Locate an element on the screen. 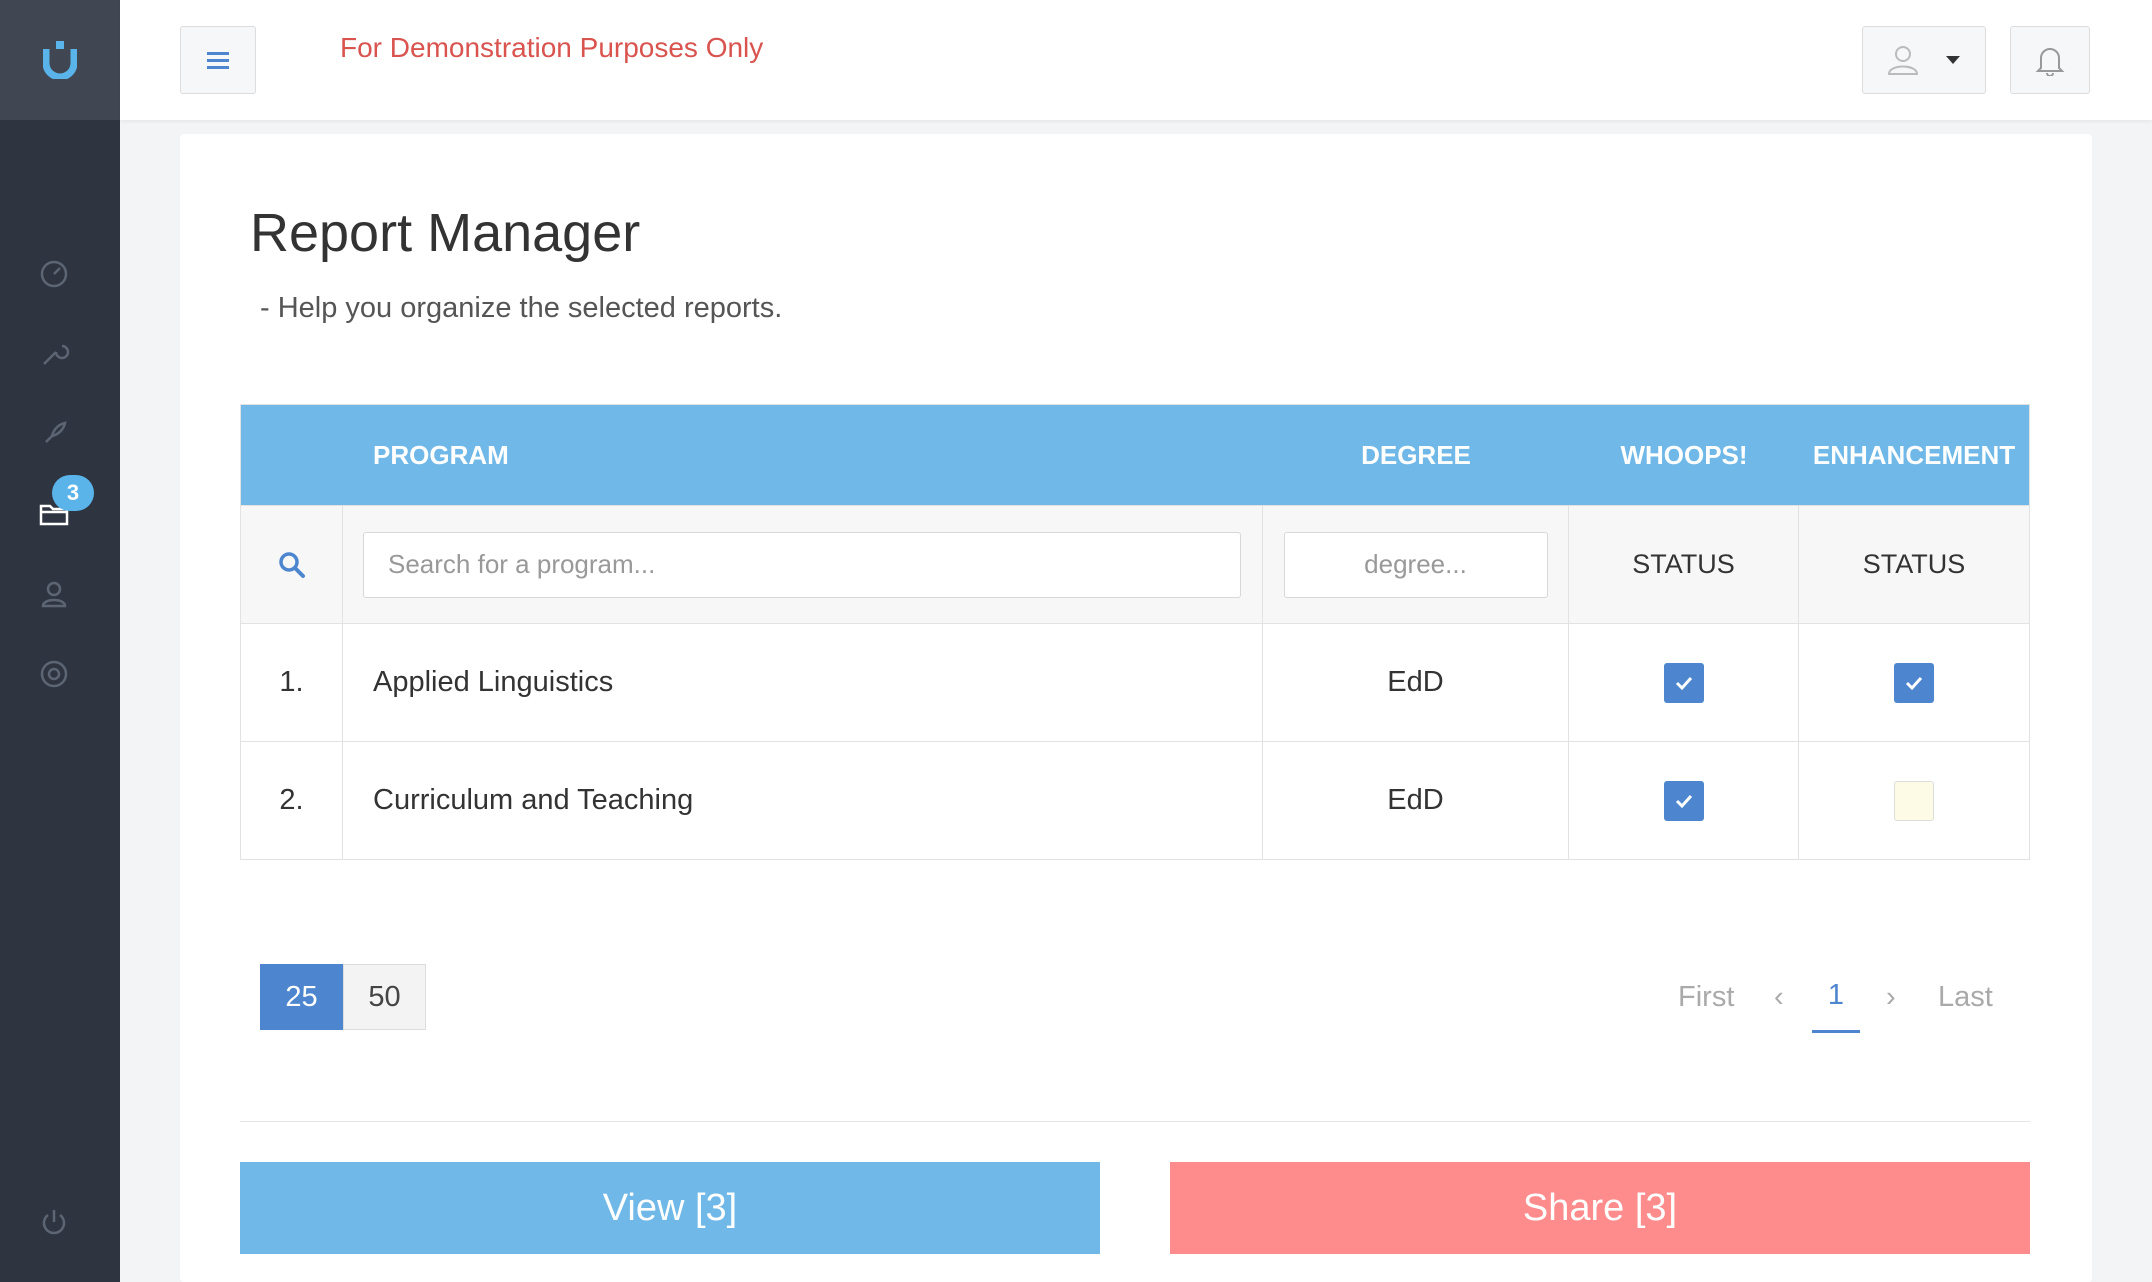  pager-next: › is located at coordinates (1891, 997).